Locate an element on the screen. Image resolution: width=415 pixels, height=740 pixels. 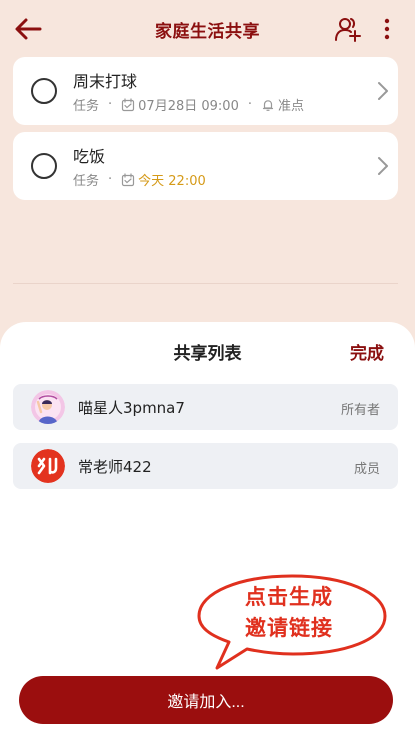
annotation-text: 点击生成 邀请链接 is located at coordinates (289, 613).